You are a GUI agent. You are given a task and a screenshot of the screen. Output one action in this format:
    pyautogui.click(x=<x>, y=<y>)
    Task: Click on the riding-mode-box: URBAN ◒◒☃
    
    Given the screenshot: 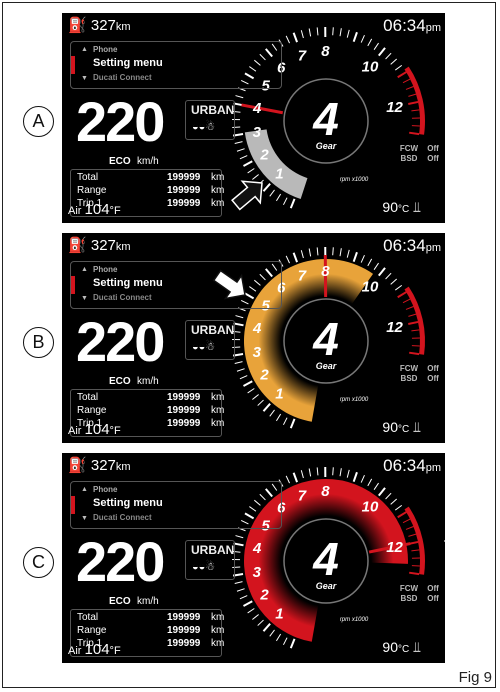 What is the action you would take?
    pyautogui.click(x=210, y=560)
    